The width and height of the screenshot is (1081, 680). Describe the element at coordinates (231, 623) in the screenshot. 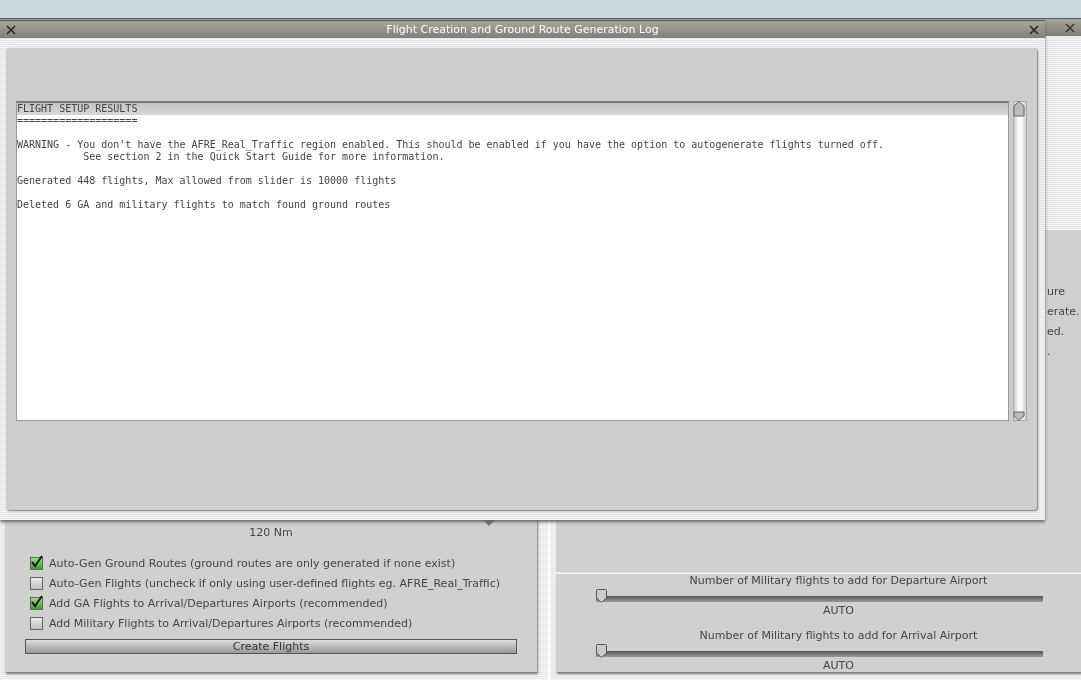

I see `checkbox-label: Add Military Flights to Arrival/Departures Airports (recommended)` at that location.